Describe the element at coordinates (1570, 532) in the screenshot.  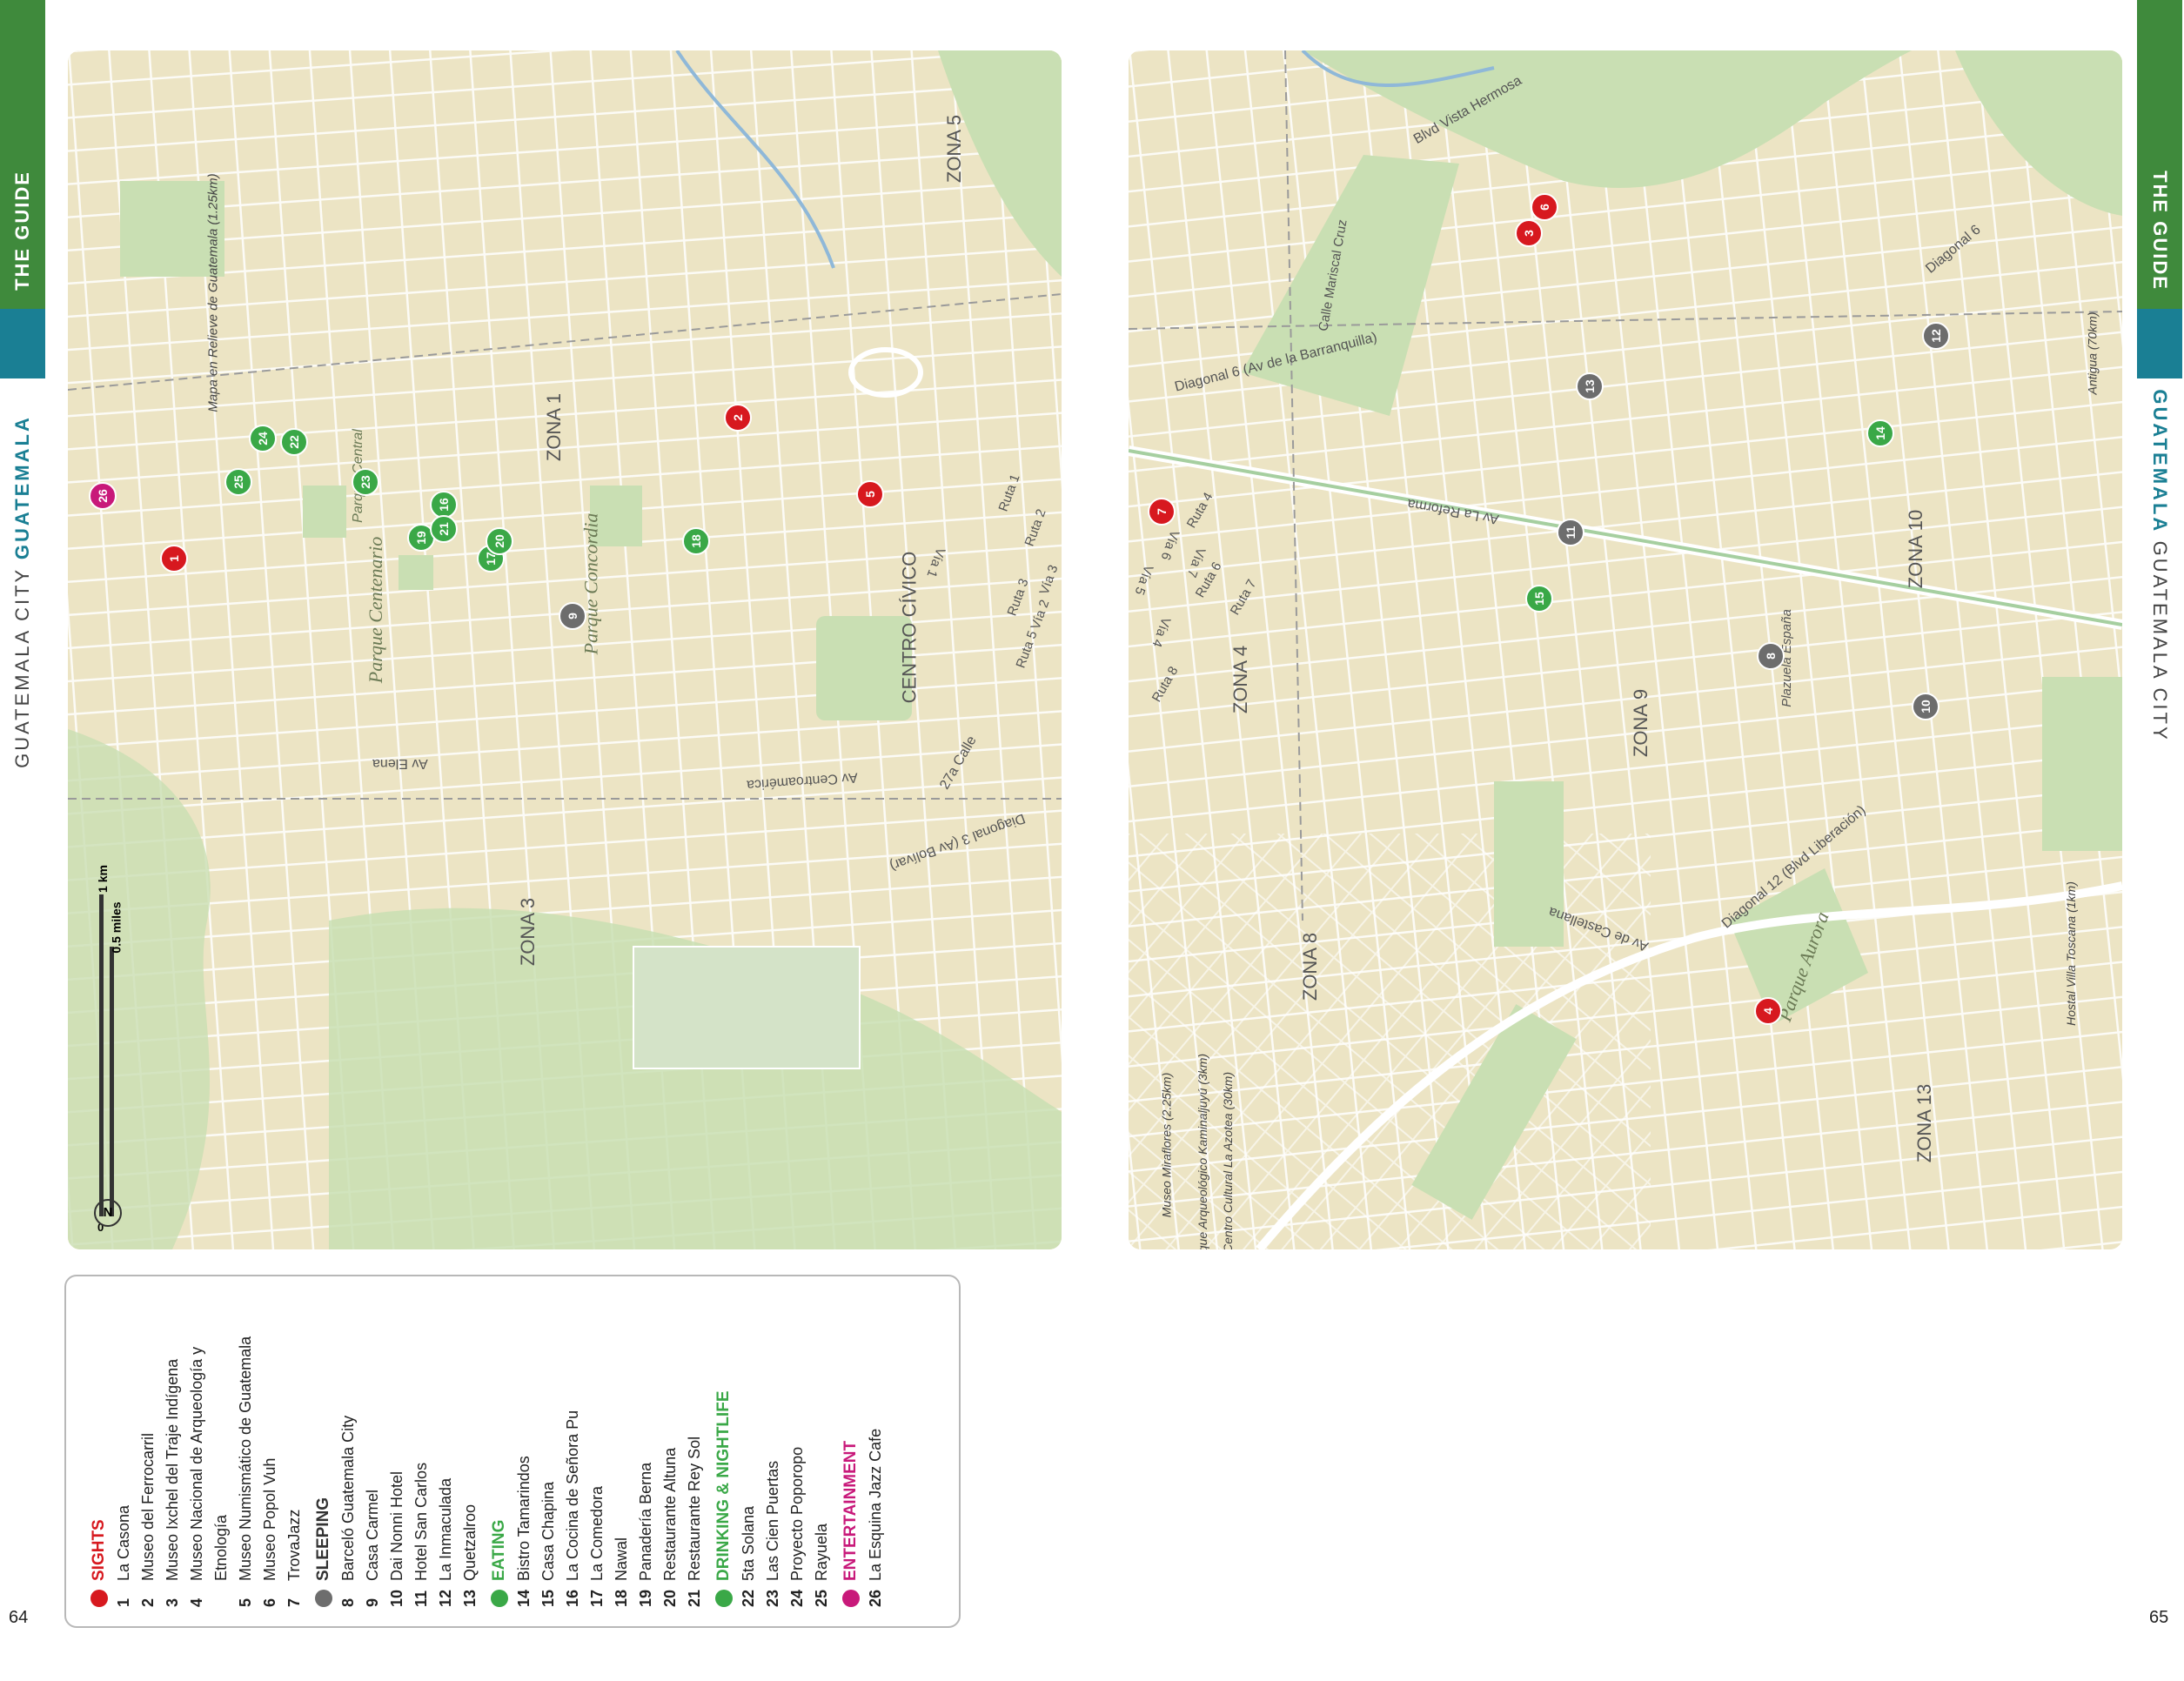
I see `map-marker-11: 11` at that location.